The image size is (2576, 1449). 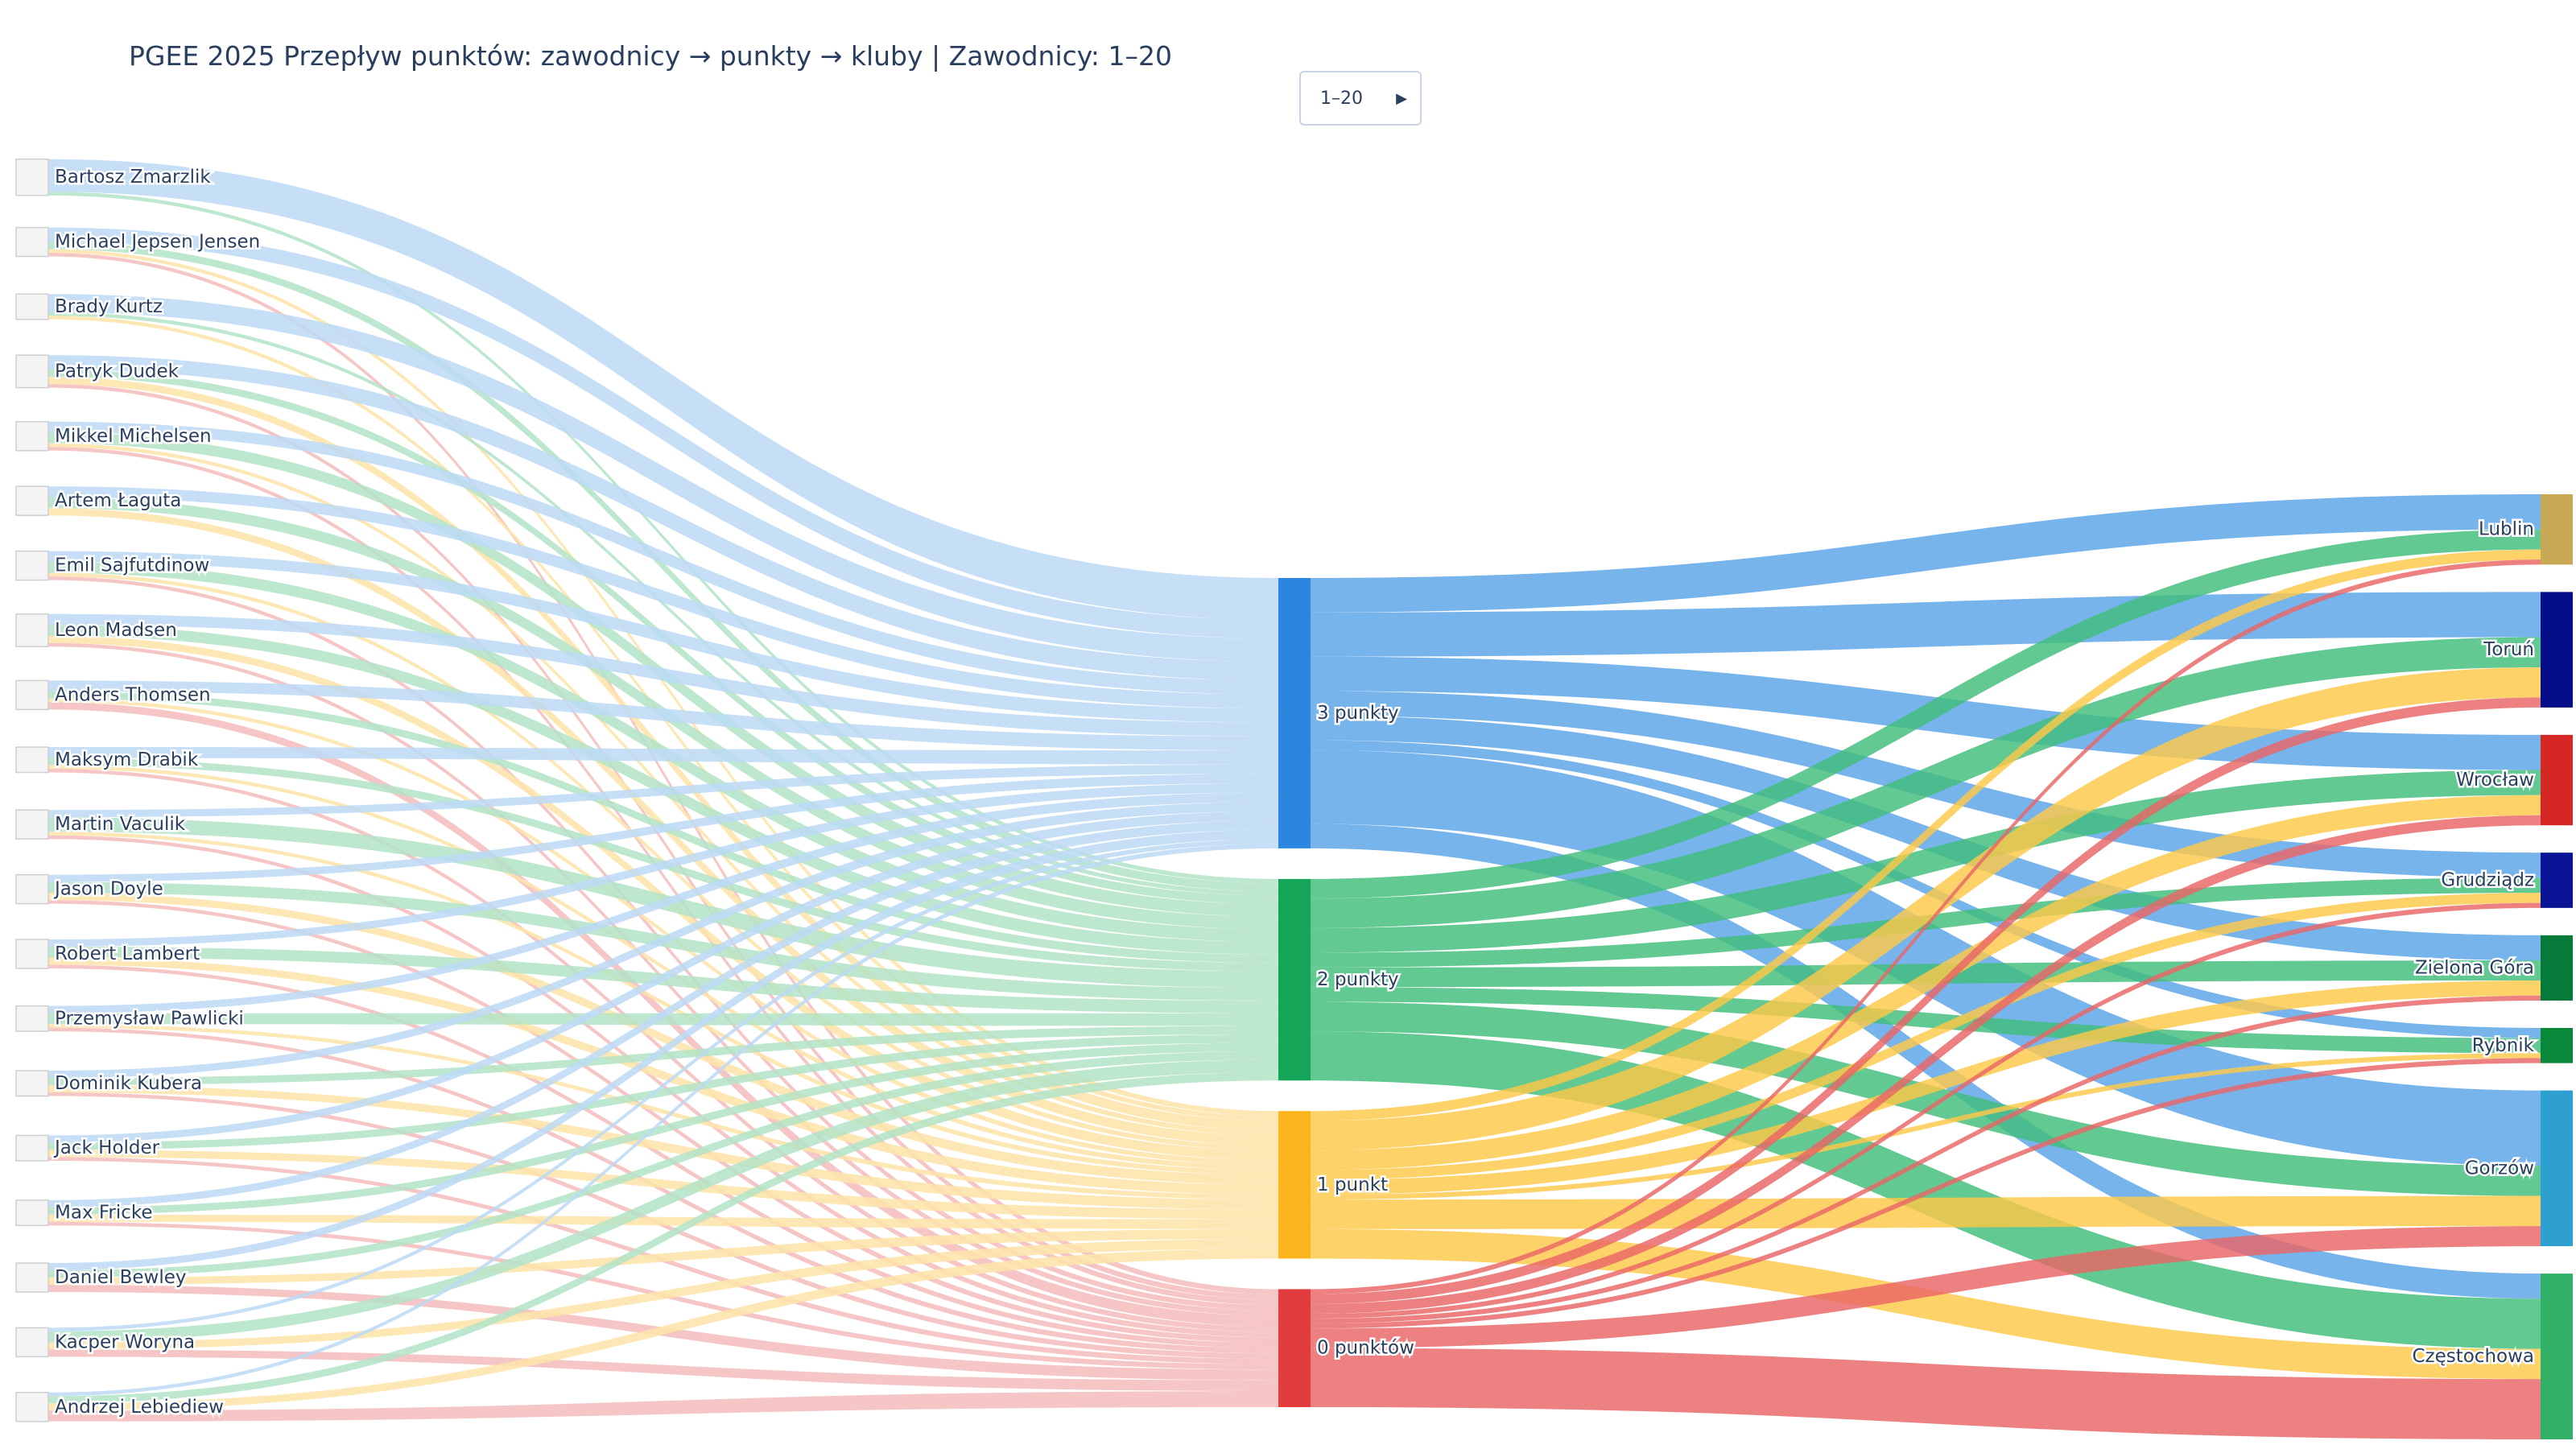 I want to click on node-rider-jack-holder, so click(x=32, y=1148).